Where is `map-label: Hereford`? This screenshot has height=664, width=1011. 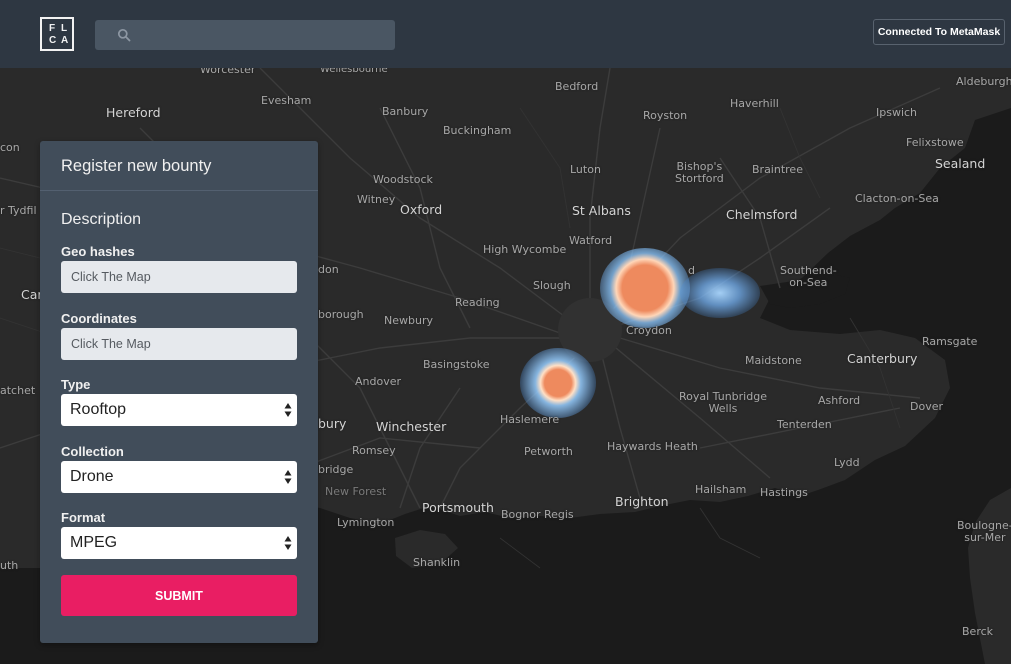 map-label: Hereford is located at coordinates (133, 112).